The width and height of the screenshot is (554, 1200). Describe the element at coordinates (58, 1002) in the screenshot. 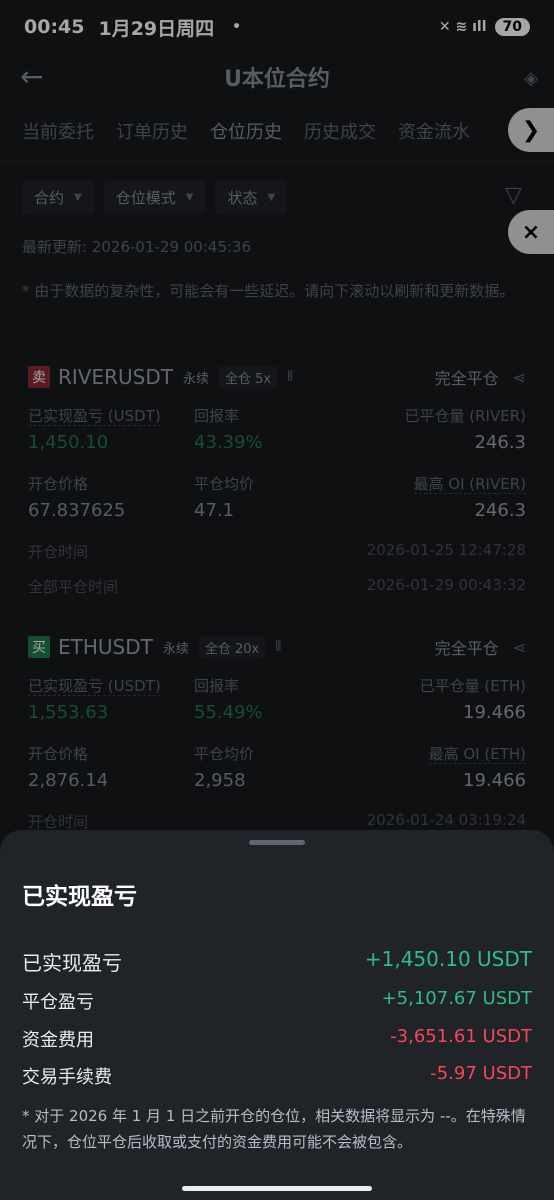

I see `close-pnl-label: 平仓盈亏` at that location.